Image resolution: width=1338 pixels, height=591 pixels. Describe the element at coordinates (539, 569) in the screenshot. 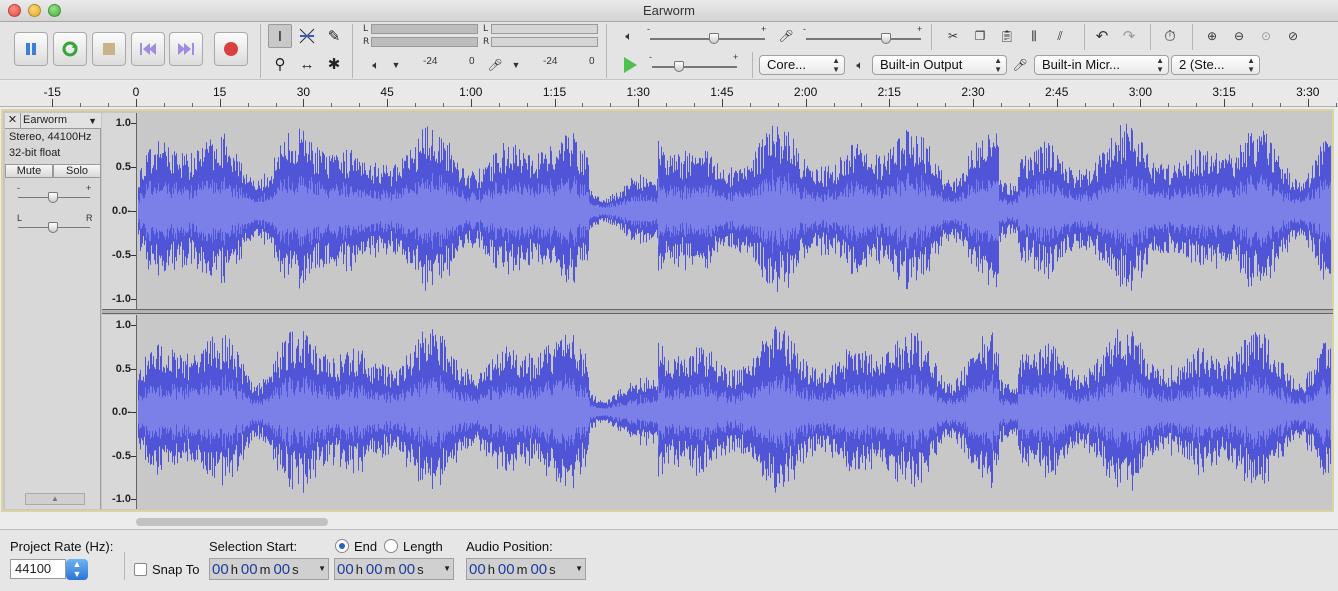

I see `pos-seconds: 00` at that location.